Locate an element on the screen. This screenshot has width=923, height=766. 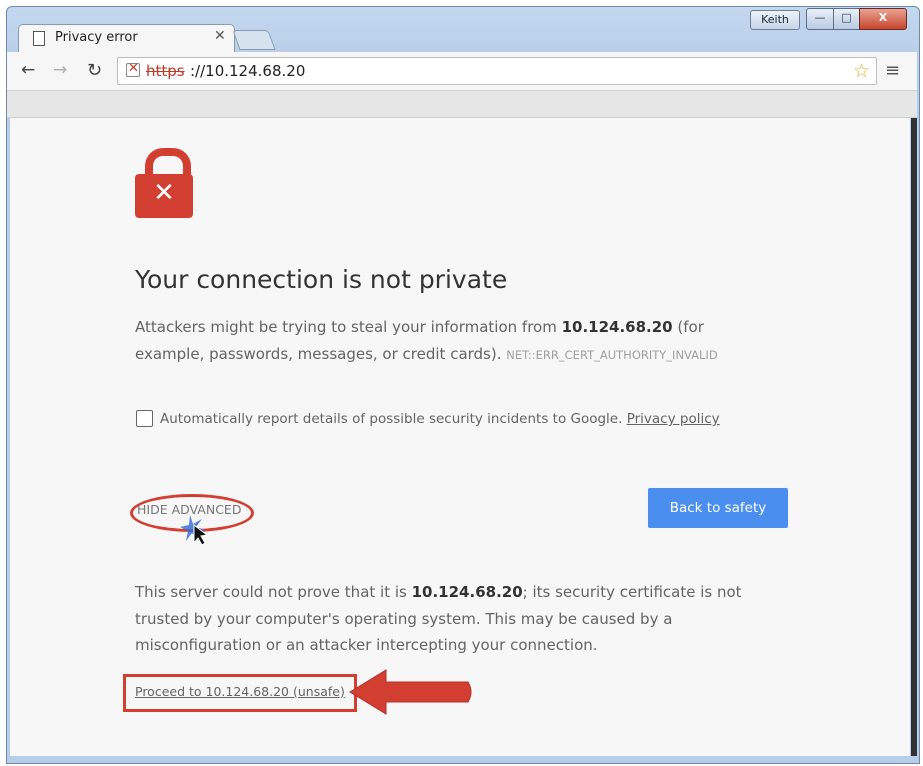
broken-lock-icon is located at coordinates (133, 69).